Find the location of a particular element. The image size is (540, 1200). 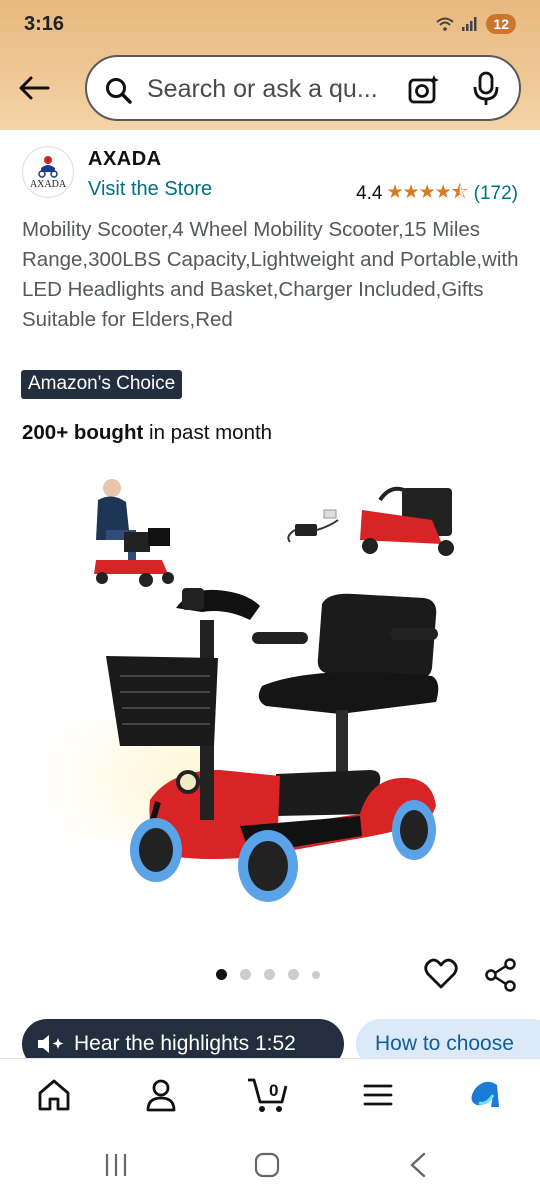

rear-wheel is located at coordinates (414, 830).